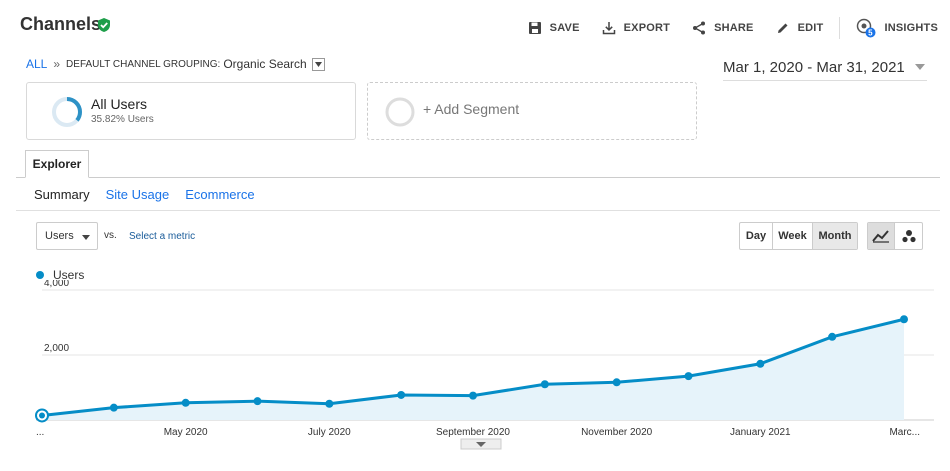 This screenshot has height=471, width=950. What do you see at coordinates (329, 432) in the screenshot?
I see `x-tick-label: July 2020` at bounding box center [329, 432].